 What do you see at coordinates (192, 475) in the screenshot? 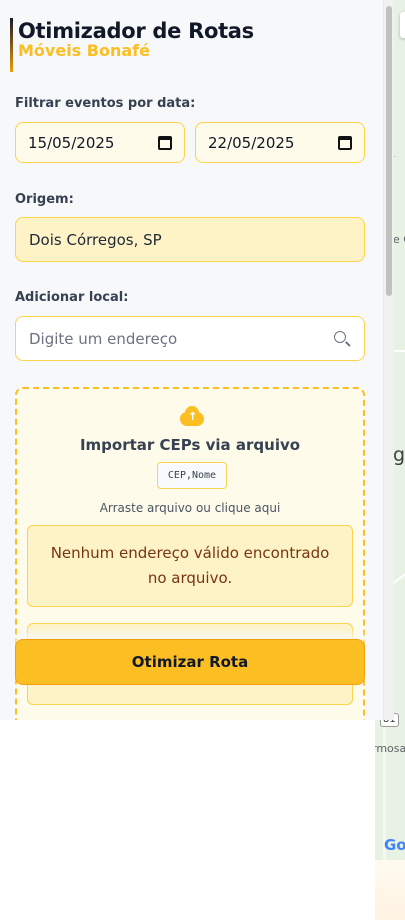
I see `file-format-badge: CEP,Nome` at bounding box center [192, 475].